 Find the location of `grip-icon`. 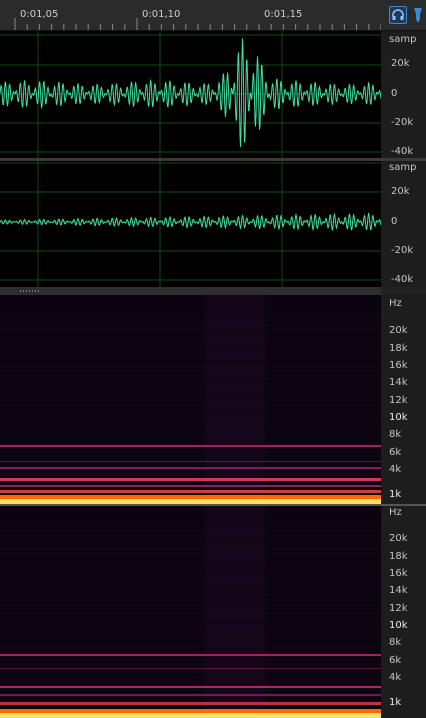

grip-icon is located at coordinates (30, 291).